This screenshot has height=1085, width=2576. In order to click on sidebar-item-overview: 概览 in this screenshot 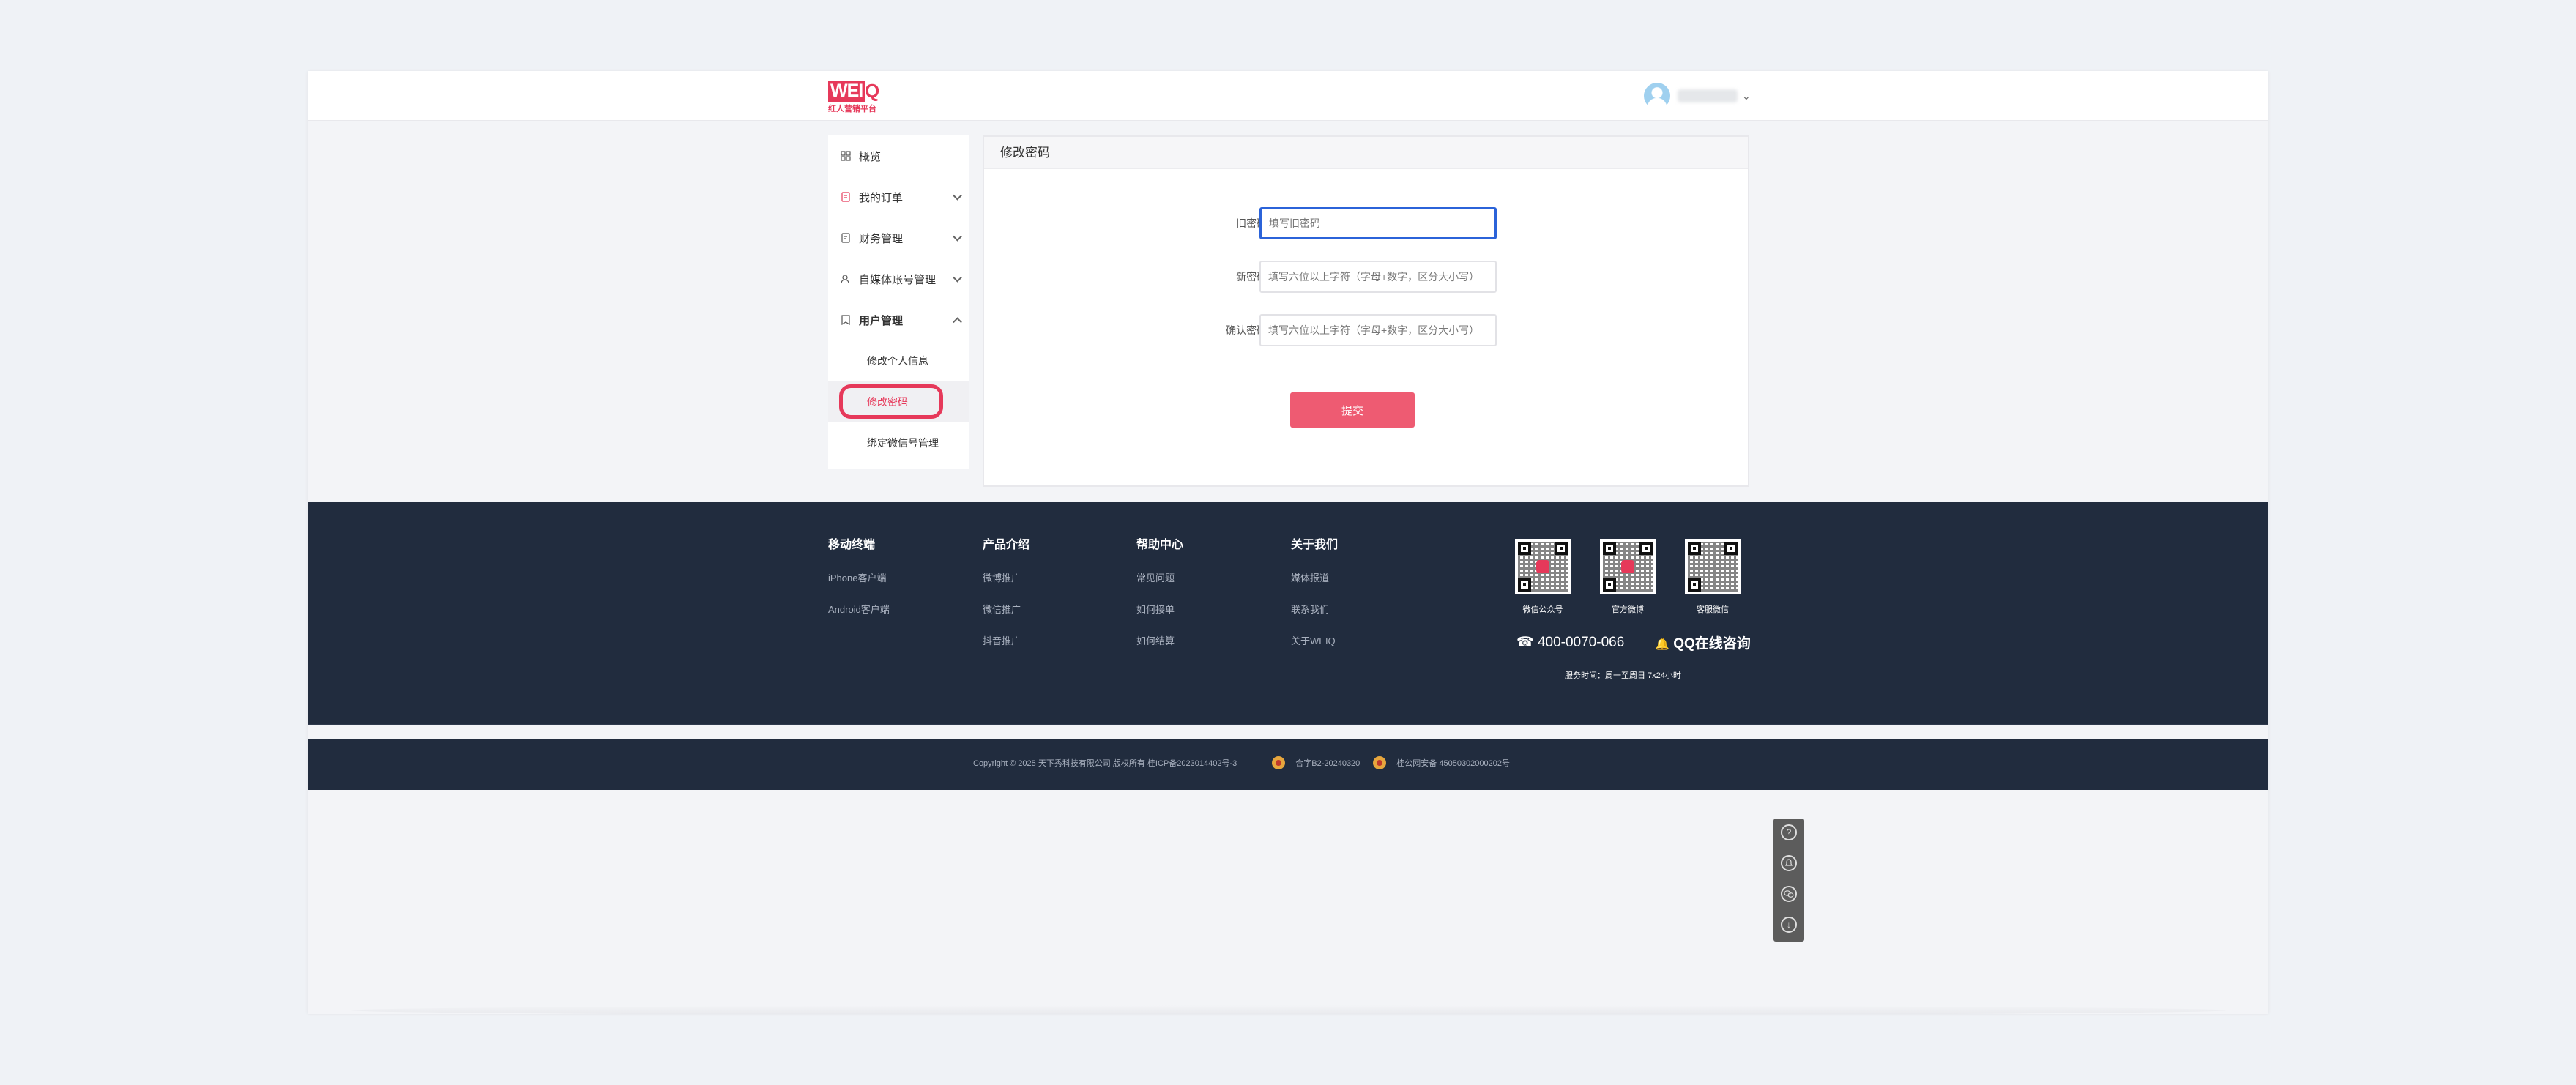, I will do `click(898, 155)`.